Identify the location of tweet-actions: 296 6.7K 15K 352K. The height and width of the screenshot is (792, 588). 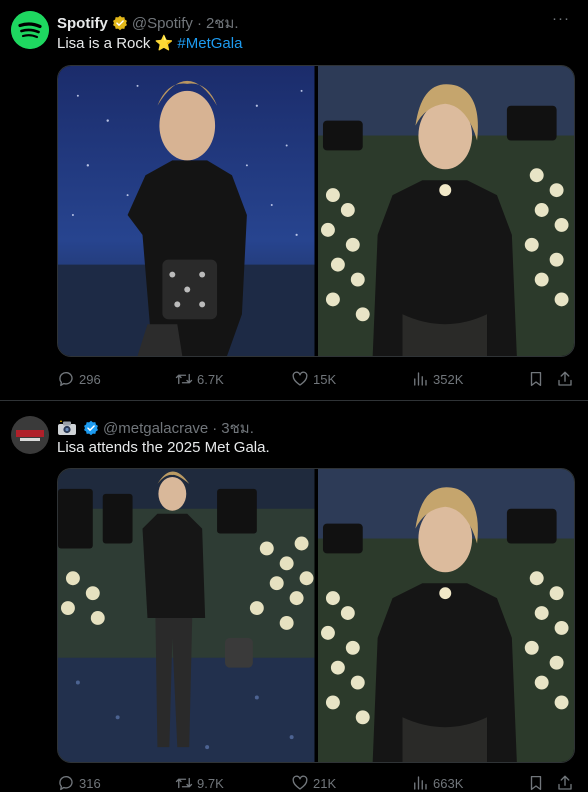
(317, 380).